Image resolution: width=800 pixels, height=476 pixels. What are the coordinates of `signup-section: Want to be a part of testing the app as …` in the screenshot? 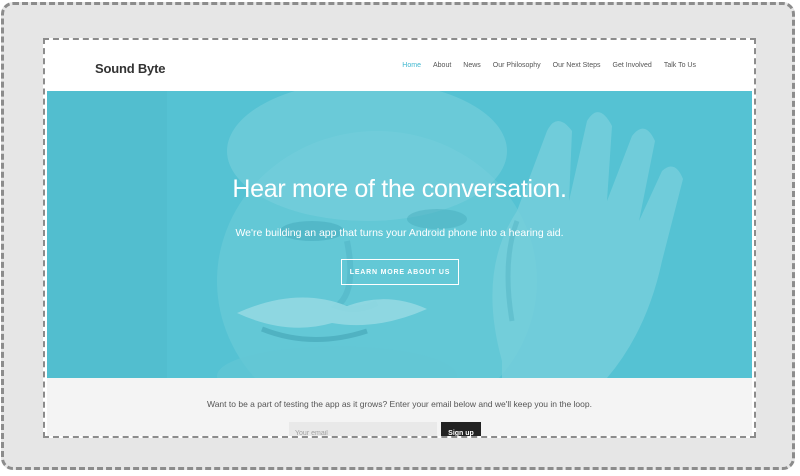 It's located at (399, 407).